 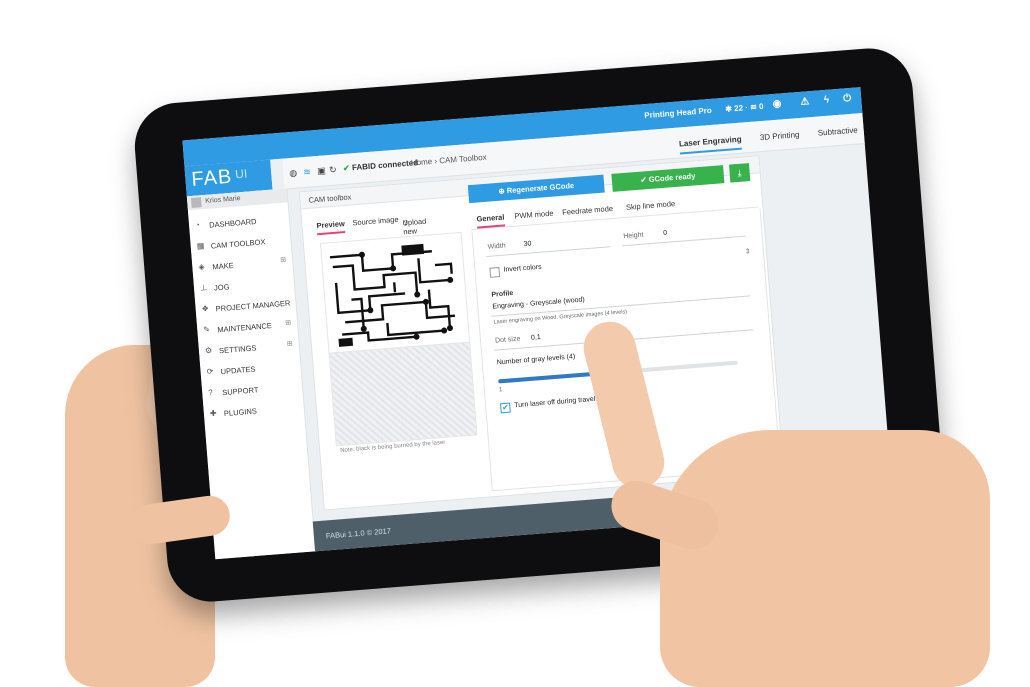 I want to click on wrench-icon: ✎, so click(x=206, y=329).